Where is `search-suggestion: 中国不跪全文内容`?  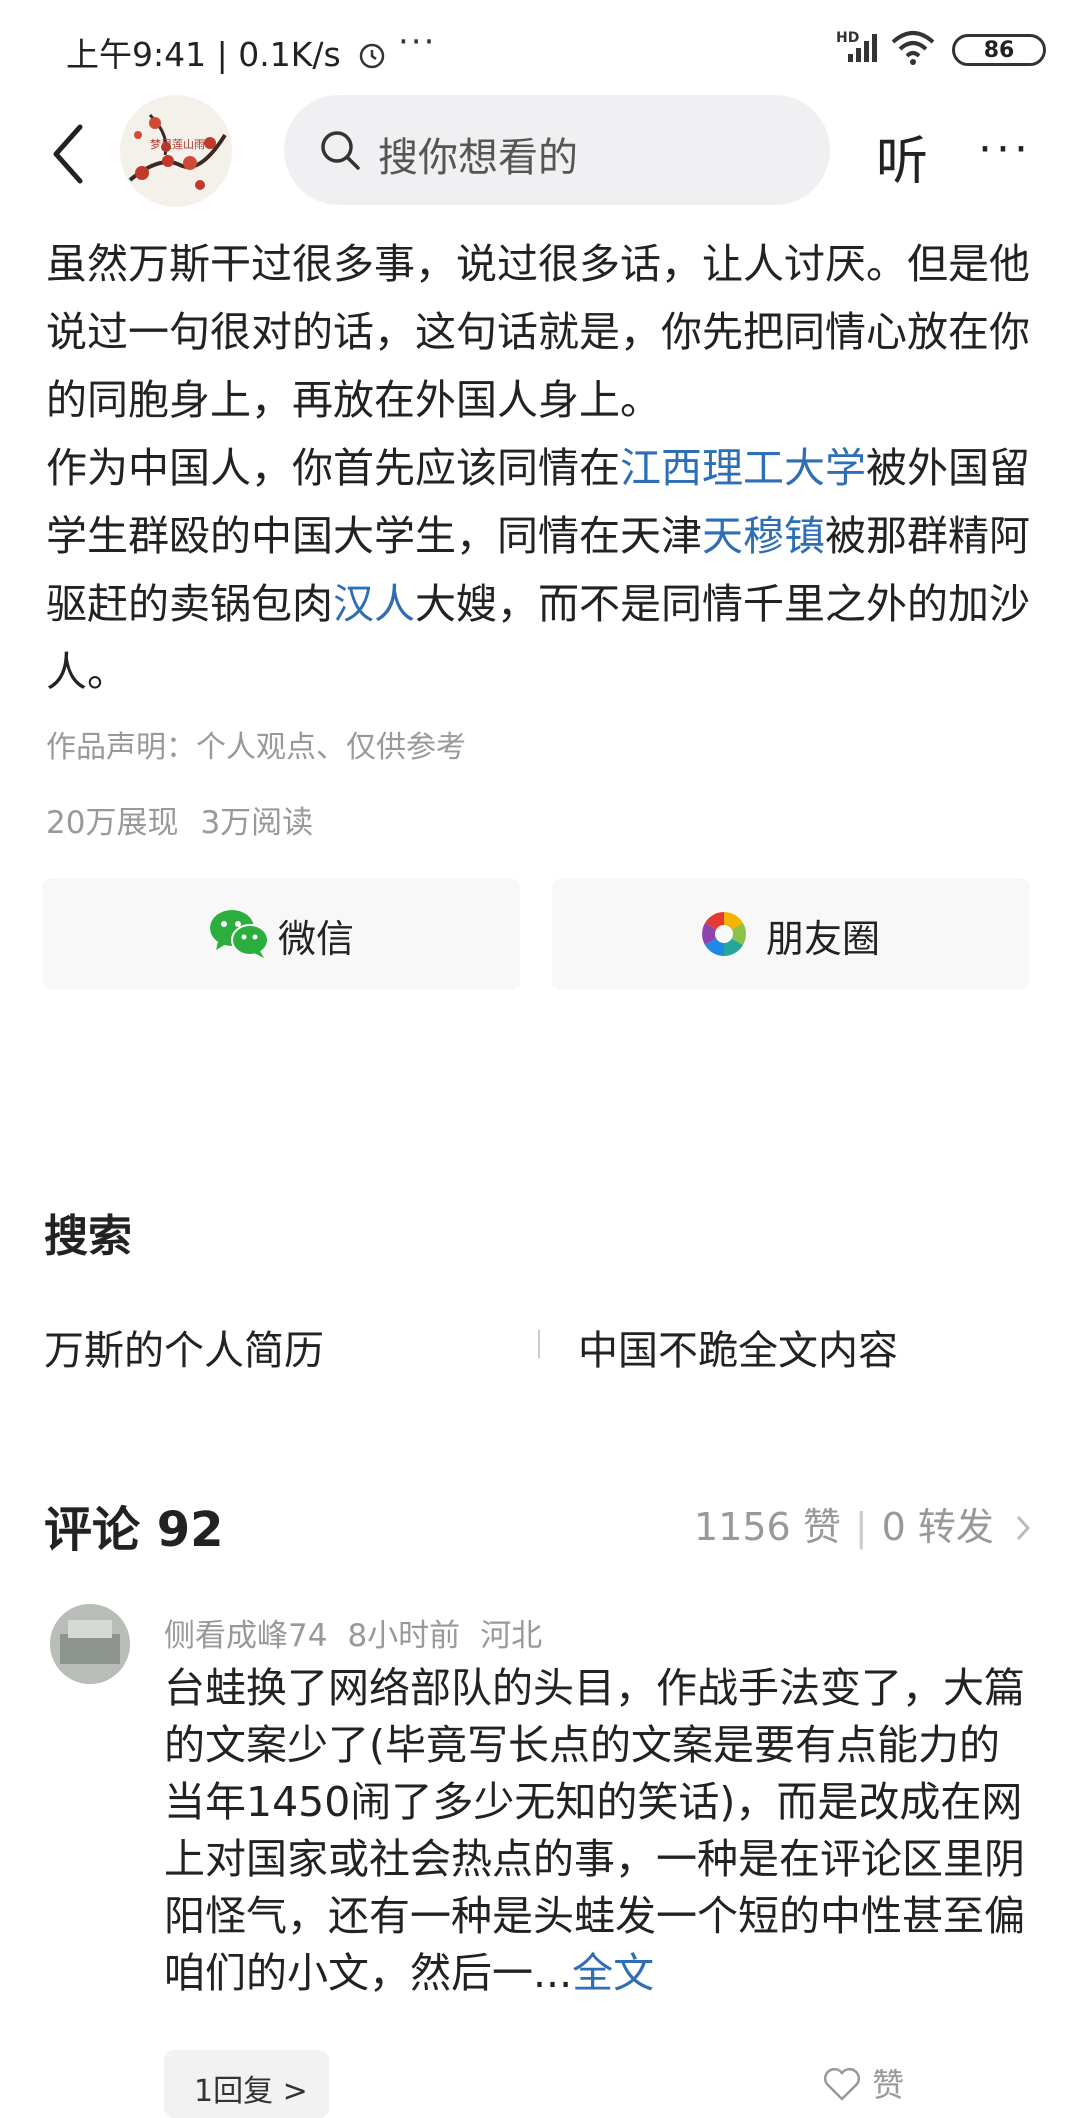 search-suggestion: 中国不跪全文内容 is located at coordinates (738, 1347).